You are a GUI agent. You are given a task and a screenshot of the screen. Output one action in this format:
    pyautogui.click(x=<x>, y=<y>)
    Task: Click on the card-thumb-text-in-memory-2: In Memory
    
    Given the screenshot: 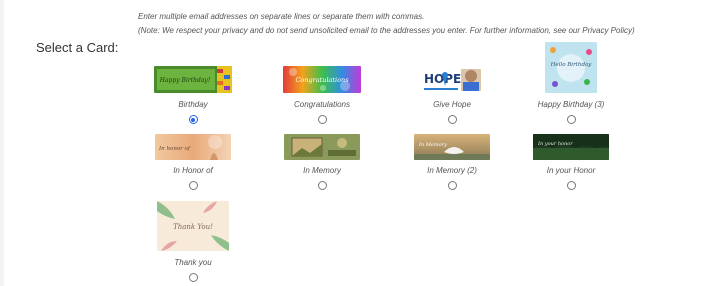 What is the action you would take?
    pyautogui.click(x=432, y=145)
    